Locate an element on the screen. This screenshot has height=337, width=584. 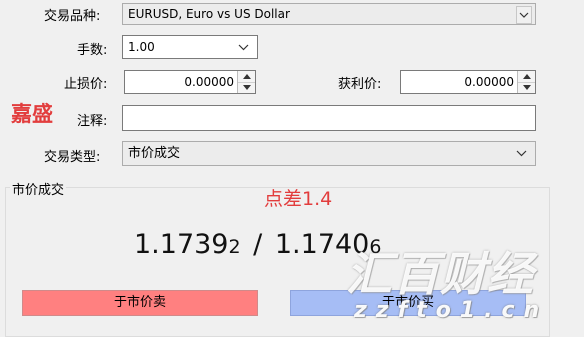
stop-loss-spinner is located at coordinates (190, 82).